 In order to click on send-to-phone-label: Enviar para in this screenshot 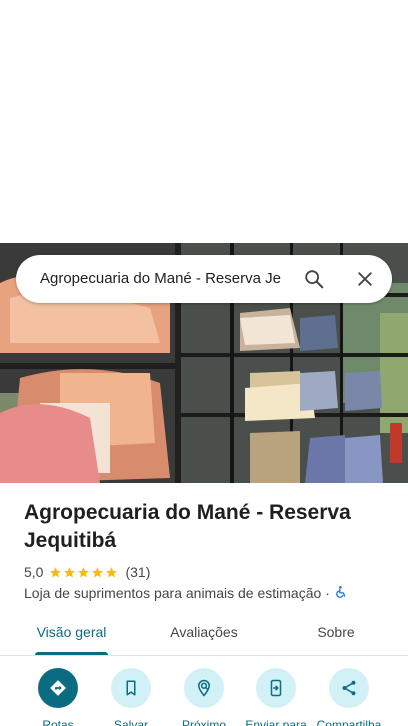, I will do `click(276, 722)`.